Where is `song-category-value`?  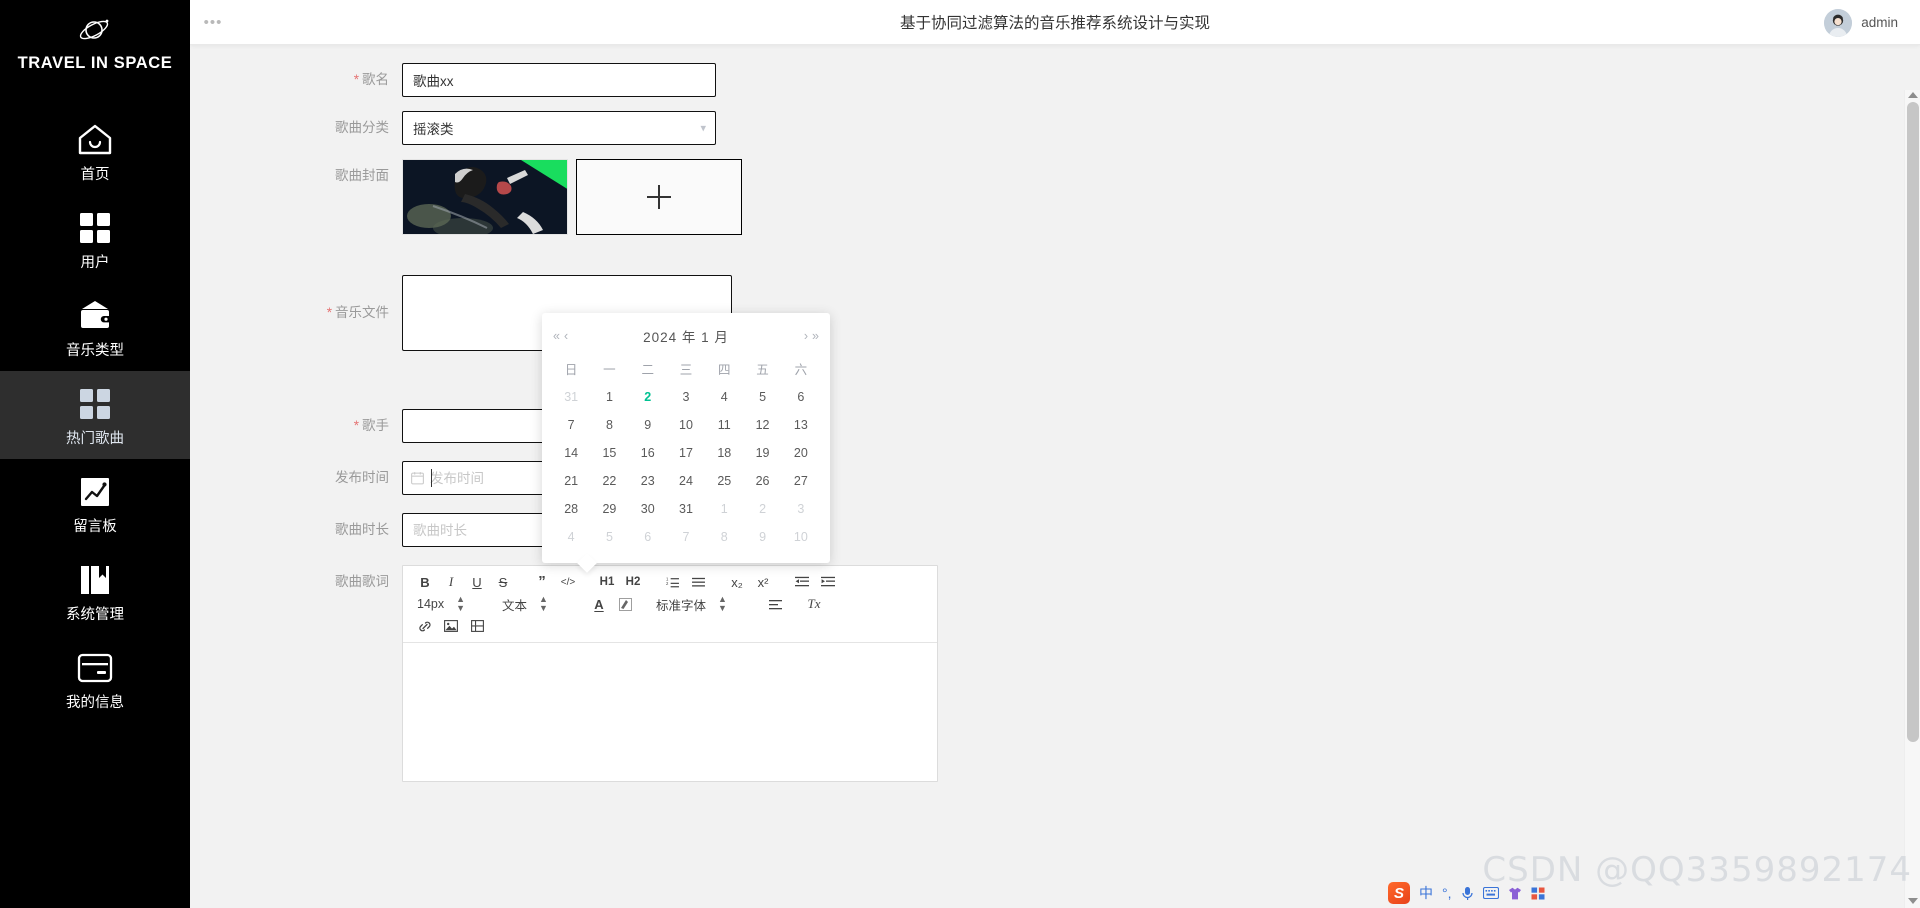 song-category-value is located at coordinates (559, 128).